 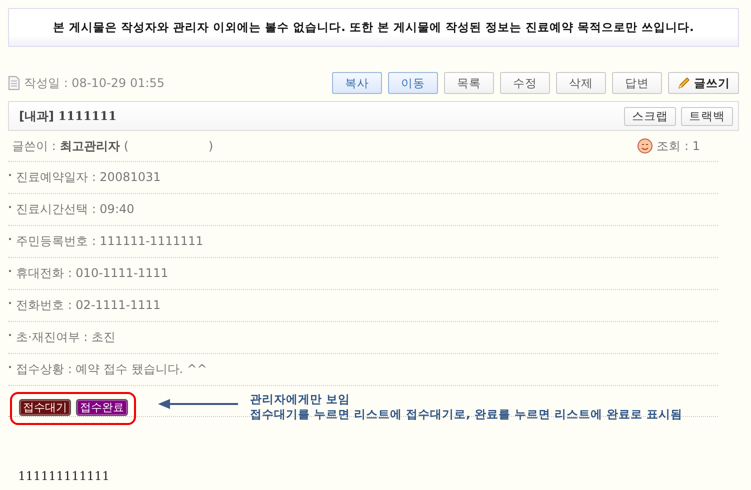 What do you see at coordinates (88, 305) in the screenshot?
I see `field-text: 전화번호 : 02-1111-1111` at bounding box center [88, 305].